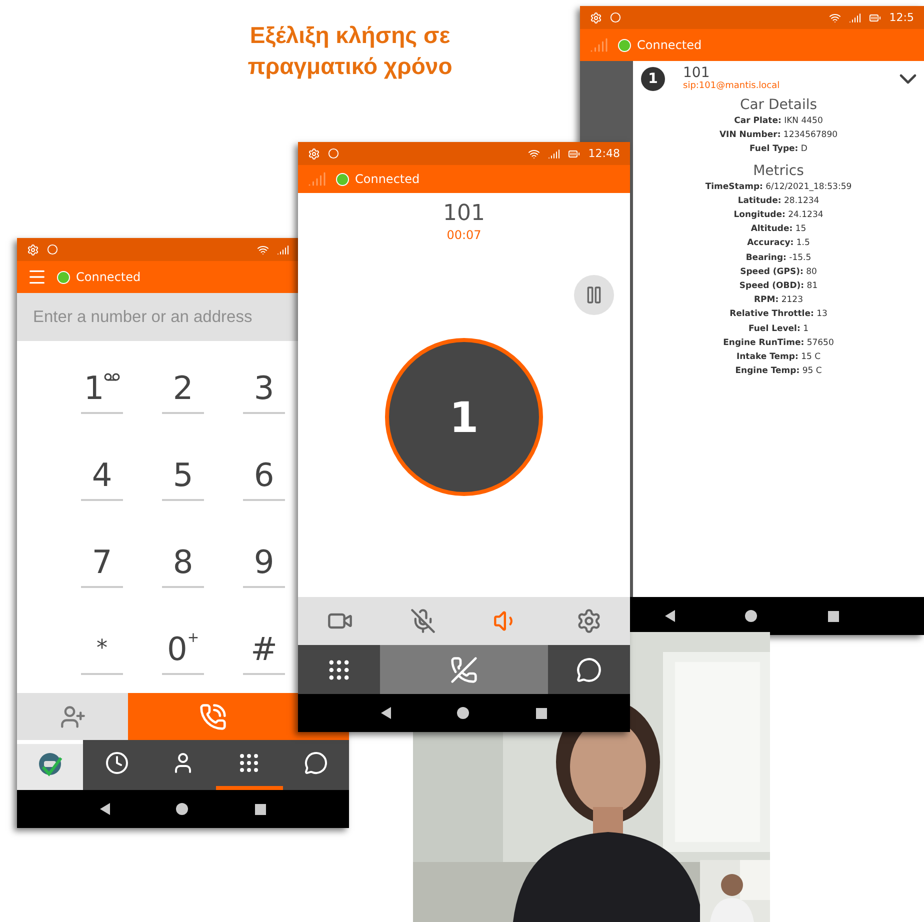 The image size is (924, 922). What do you see at coordinates (604, 153) in the screenshot?
I see `clock-time: 12:48` at bounding box center [604, 153].